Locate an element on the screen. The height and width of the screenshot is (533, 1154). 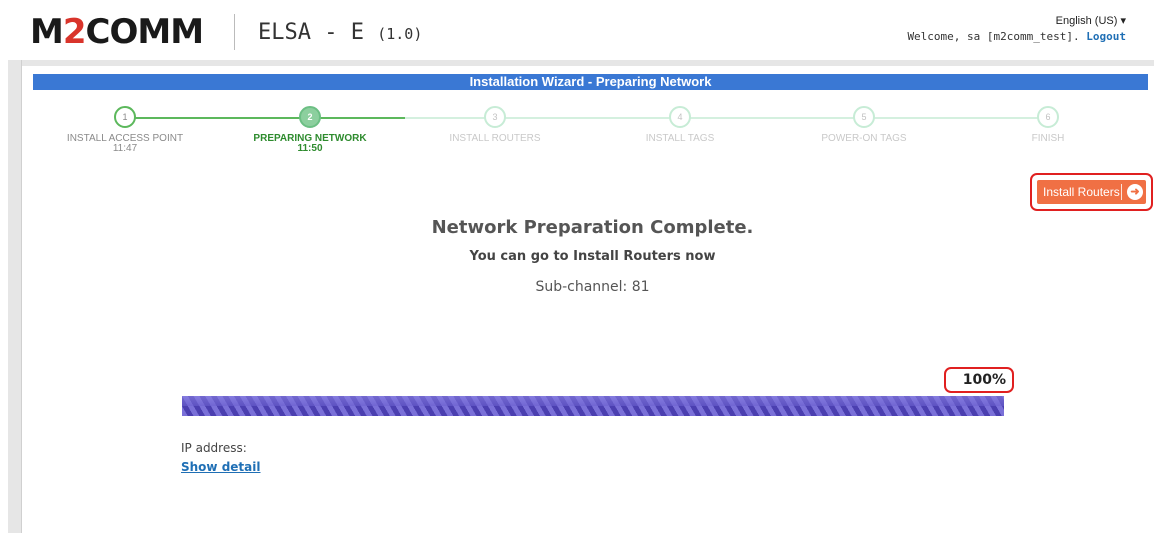
next-button-highlight: Install Routers ➜ is located at coordinates (1091, 192).